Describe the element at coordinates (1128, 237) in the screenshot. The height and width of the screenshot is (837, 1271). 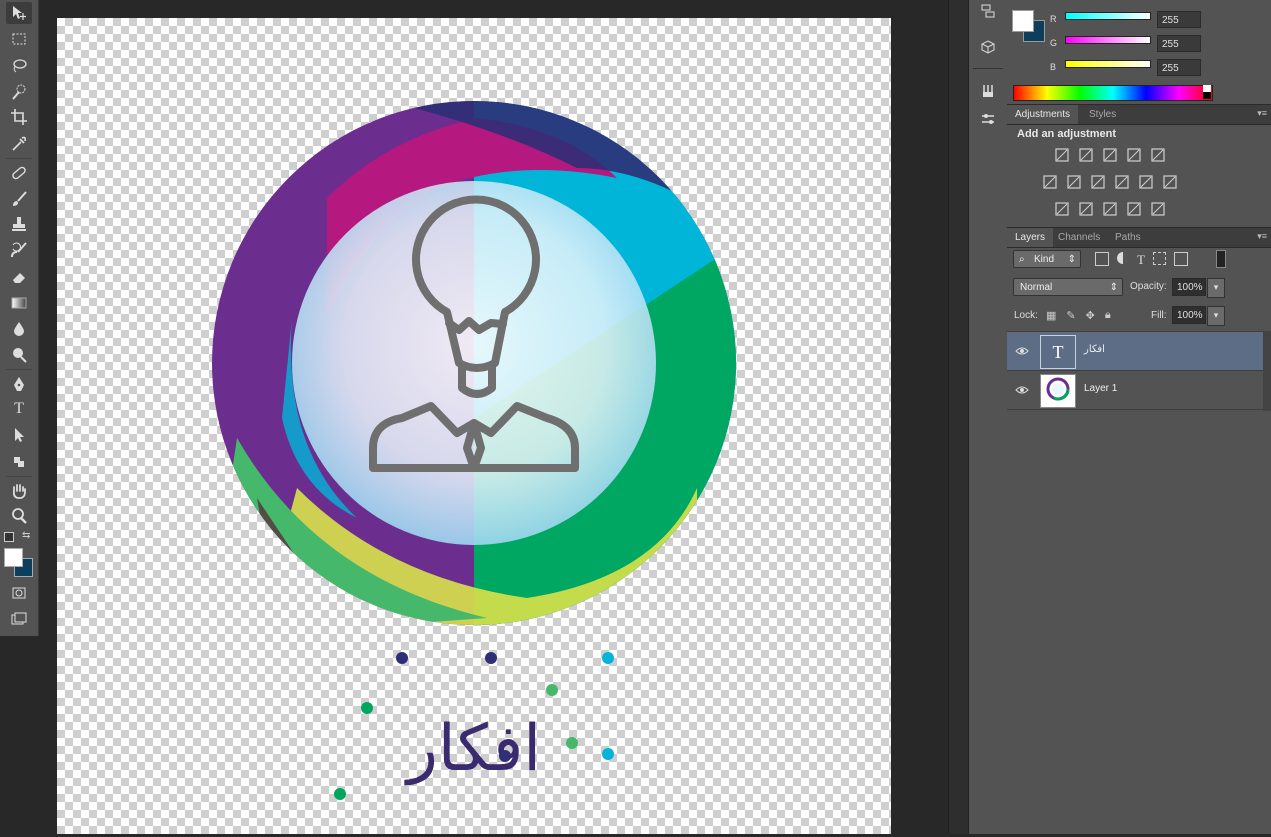
I see `tab-paths: Paths` at that location.